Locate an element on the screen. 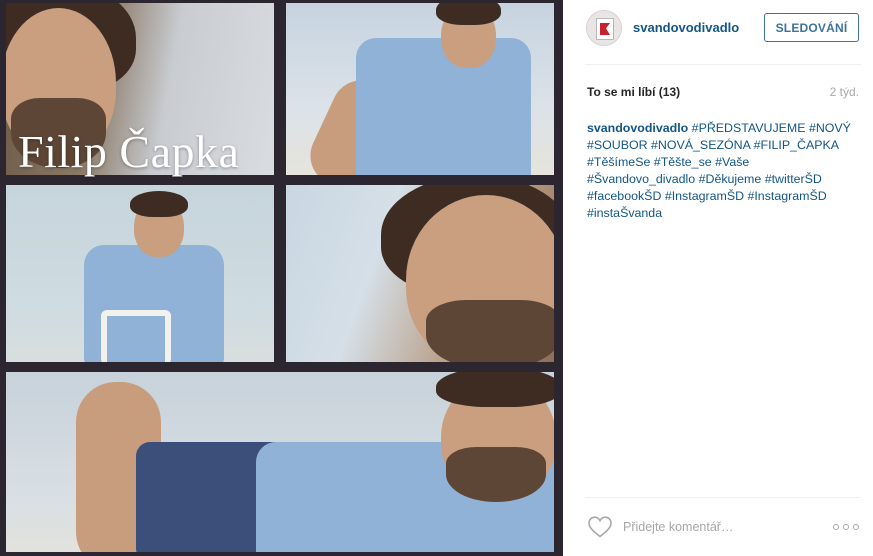 Image resolution: width=873 pixels, height=556 pixels. heart-icon is located at coordinates (600, 527).